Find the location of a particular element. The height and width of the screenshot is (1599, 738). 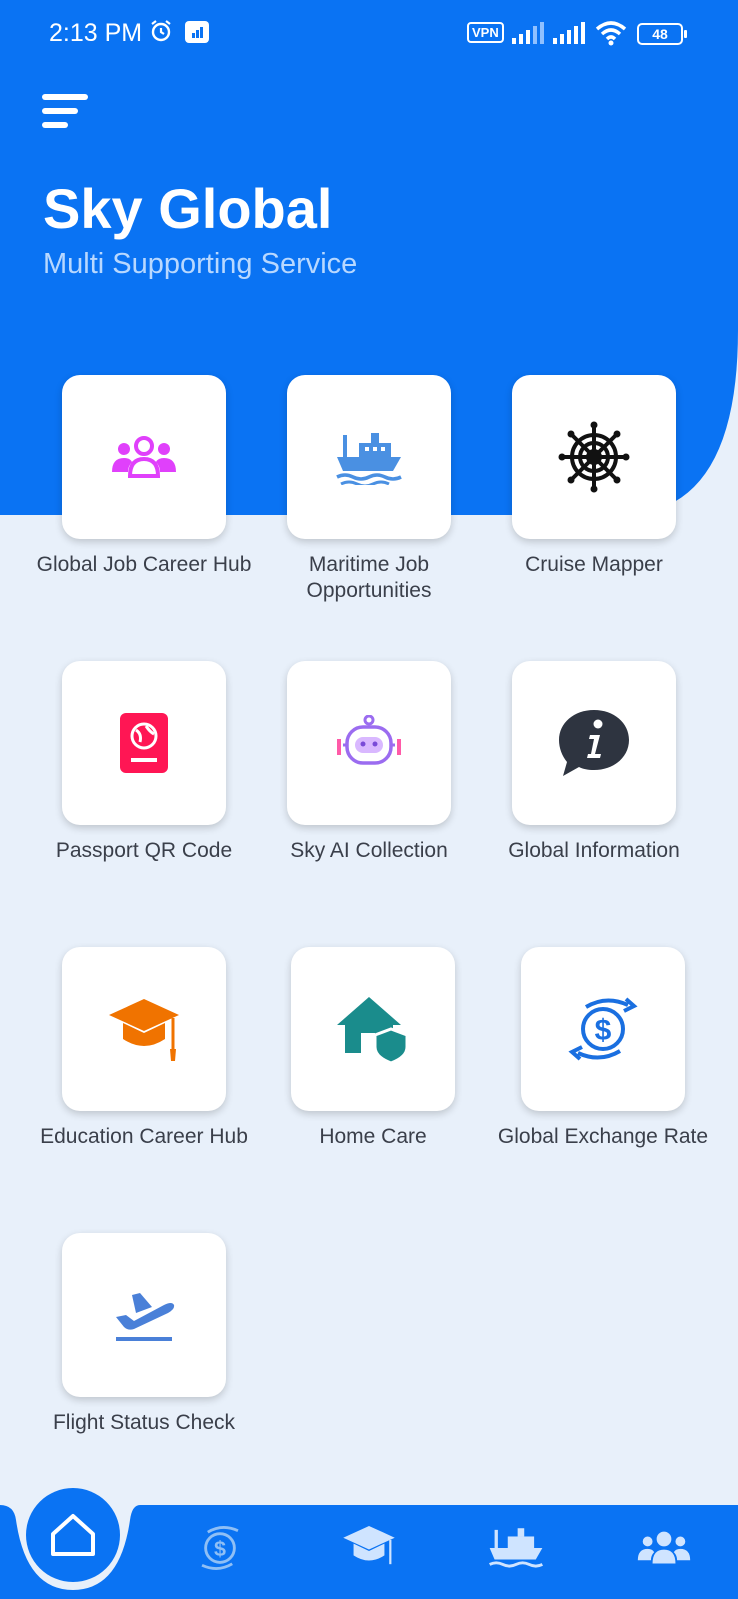

tile-global-exchange-rate: $ is located at coordinates (603, 1029).